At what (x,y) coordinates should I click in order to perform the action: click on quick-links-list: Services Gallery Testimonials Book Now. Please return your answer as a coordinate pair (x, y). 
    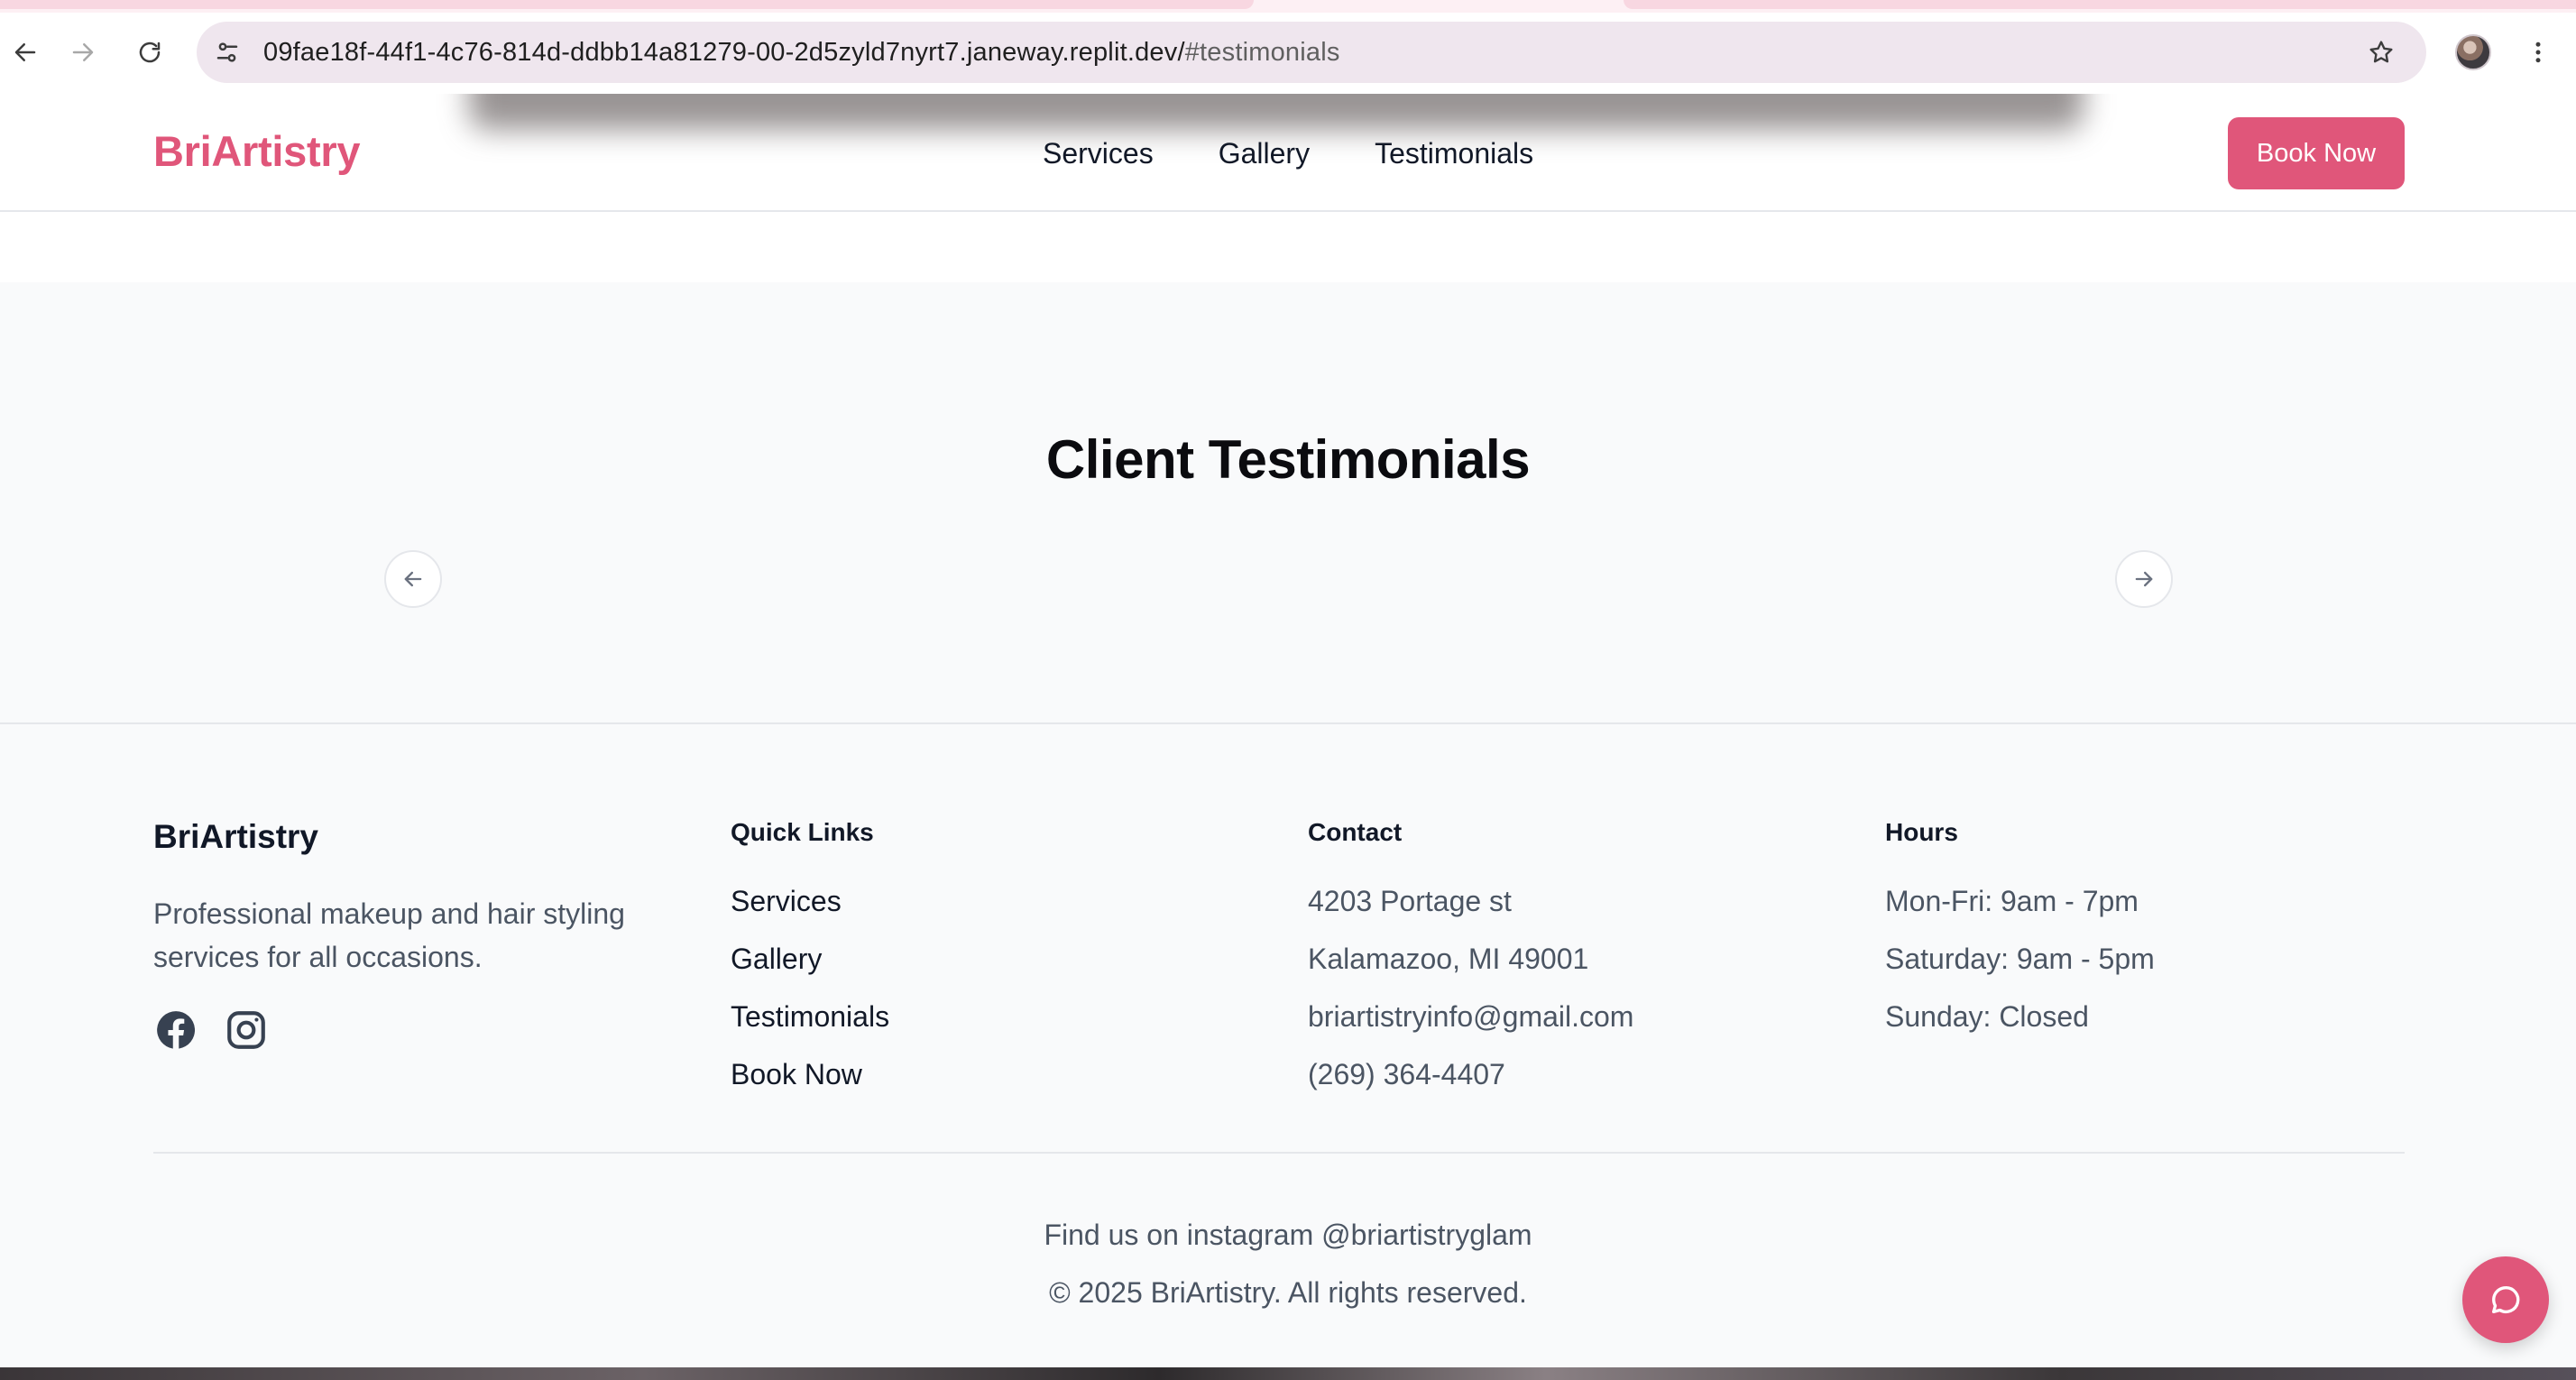
    Looking at the image, I should click on (810, 994).